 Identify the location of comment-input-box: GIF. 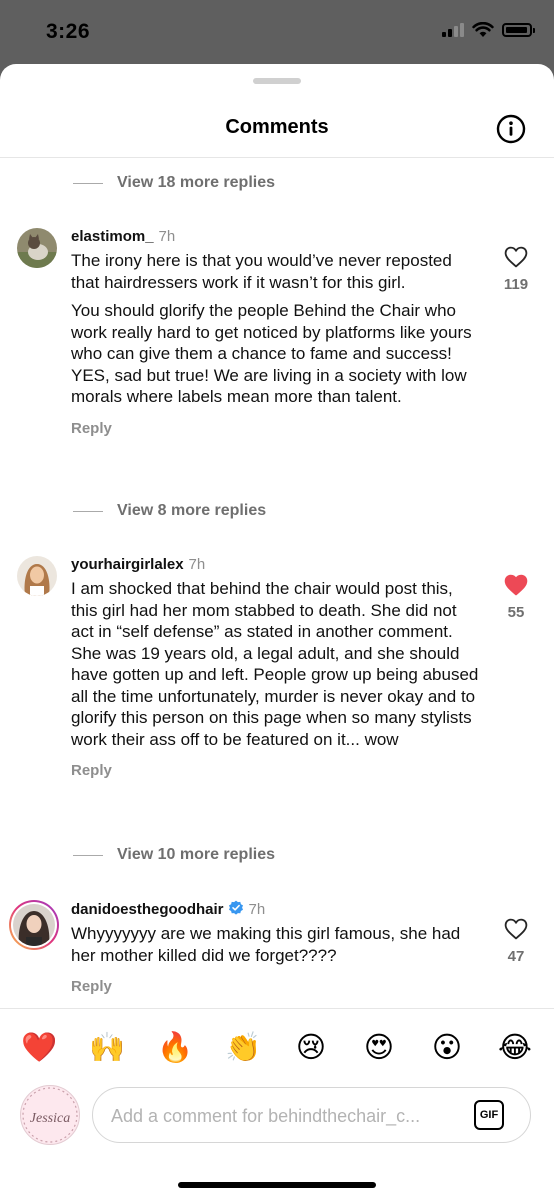
(311, 1115).